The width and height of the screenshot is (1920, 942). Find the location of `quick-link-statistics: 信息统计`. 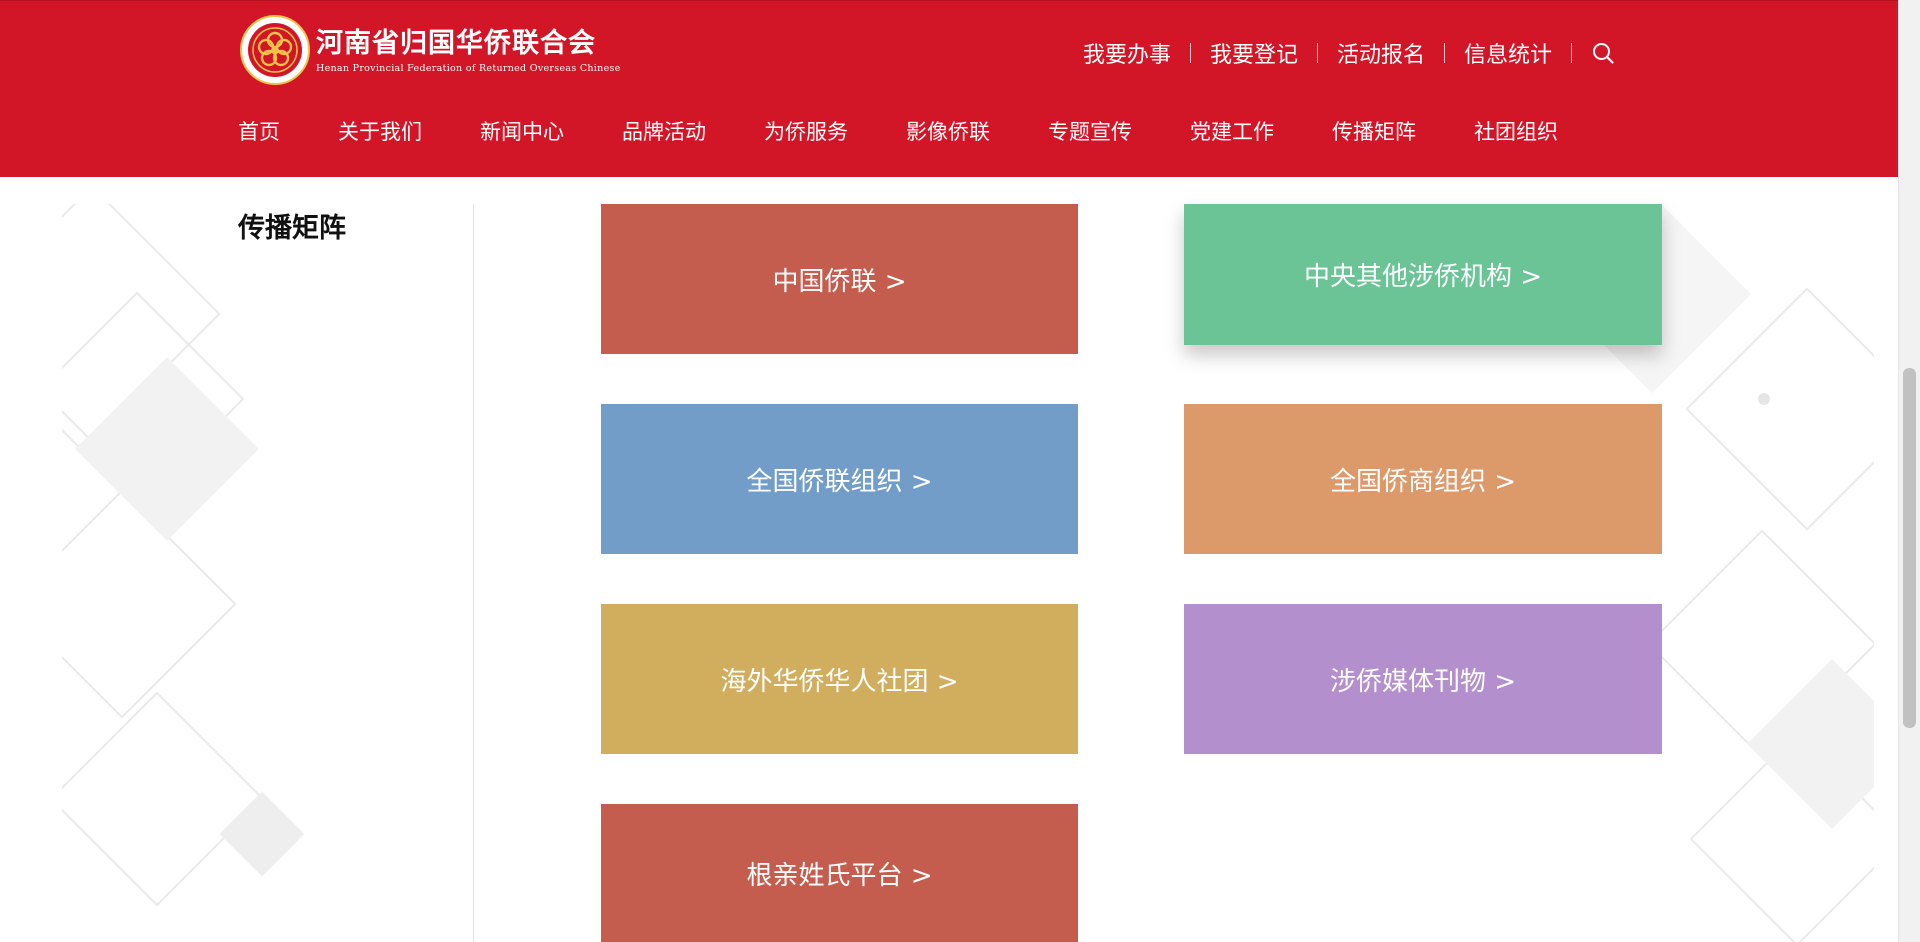

quick-link-statistics: 信息统计 is located at coordinates (1508, 53).